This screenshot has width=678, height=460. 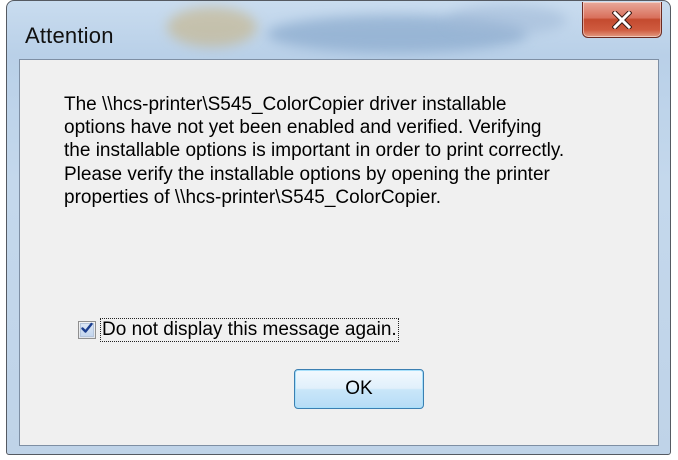 I want to click on dont-show-again-option: Do not display this message again., so click(x=238, y=330).